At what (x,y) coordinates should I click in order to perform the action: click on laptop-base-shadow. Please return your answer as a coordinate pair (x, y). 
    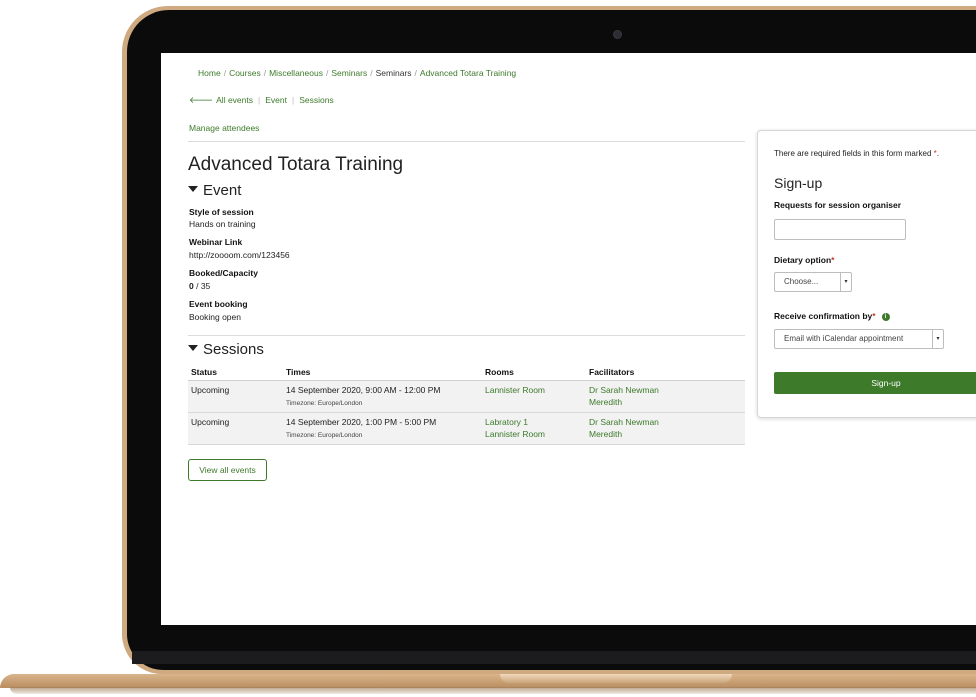
    Looking at the image, I should click on (493, 690).